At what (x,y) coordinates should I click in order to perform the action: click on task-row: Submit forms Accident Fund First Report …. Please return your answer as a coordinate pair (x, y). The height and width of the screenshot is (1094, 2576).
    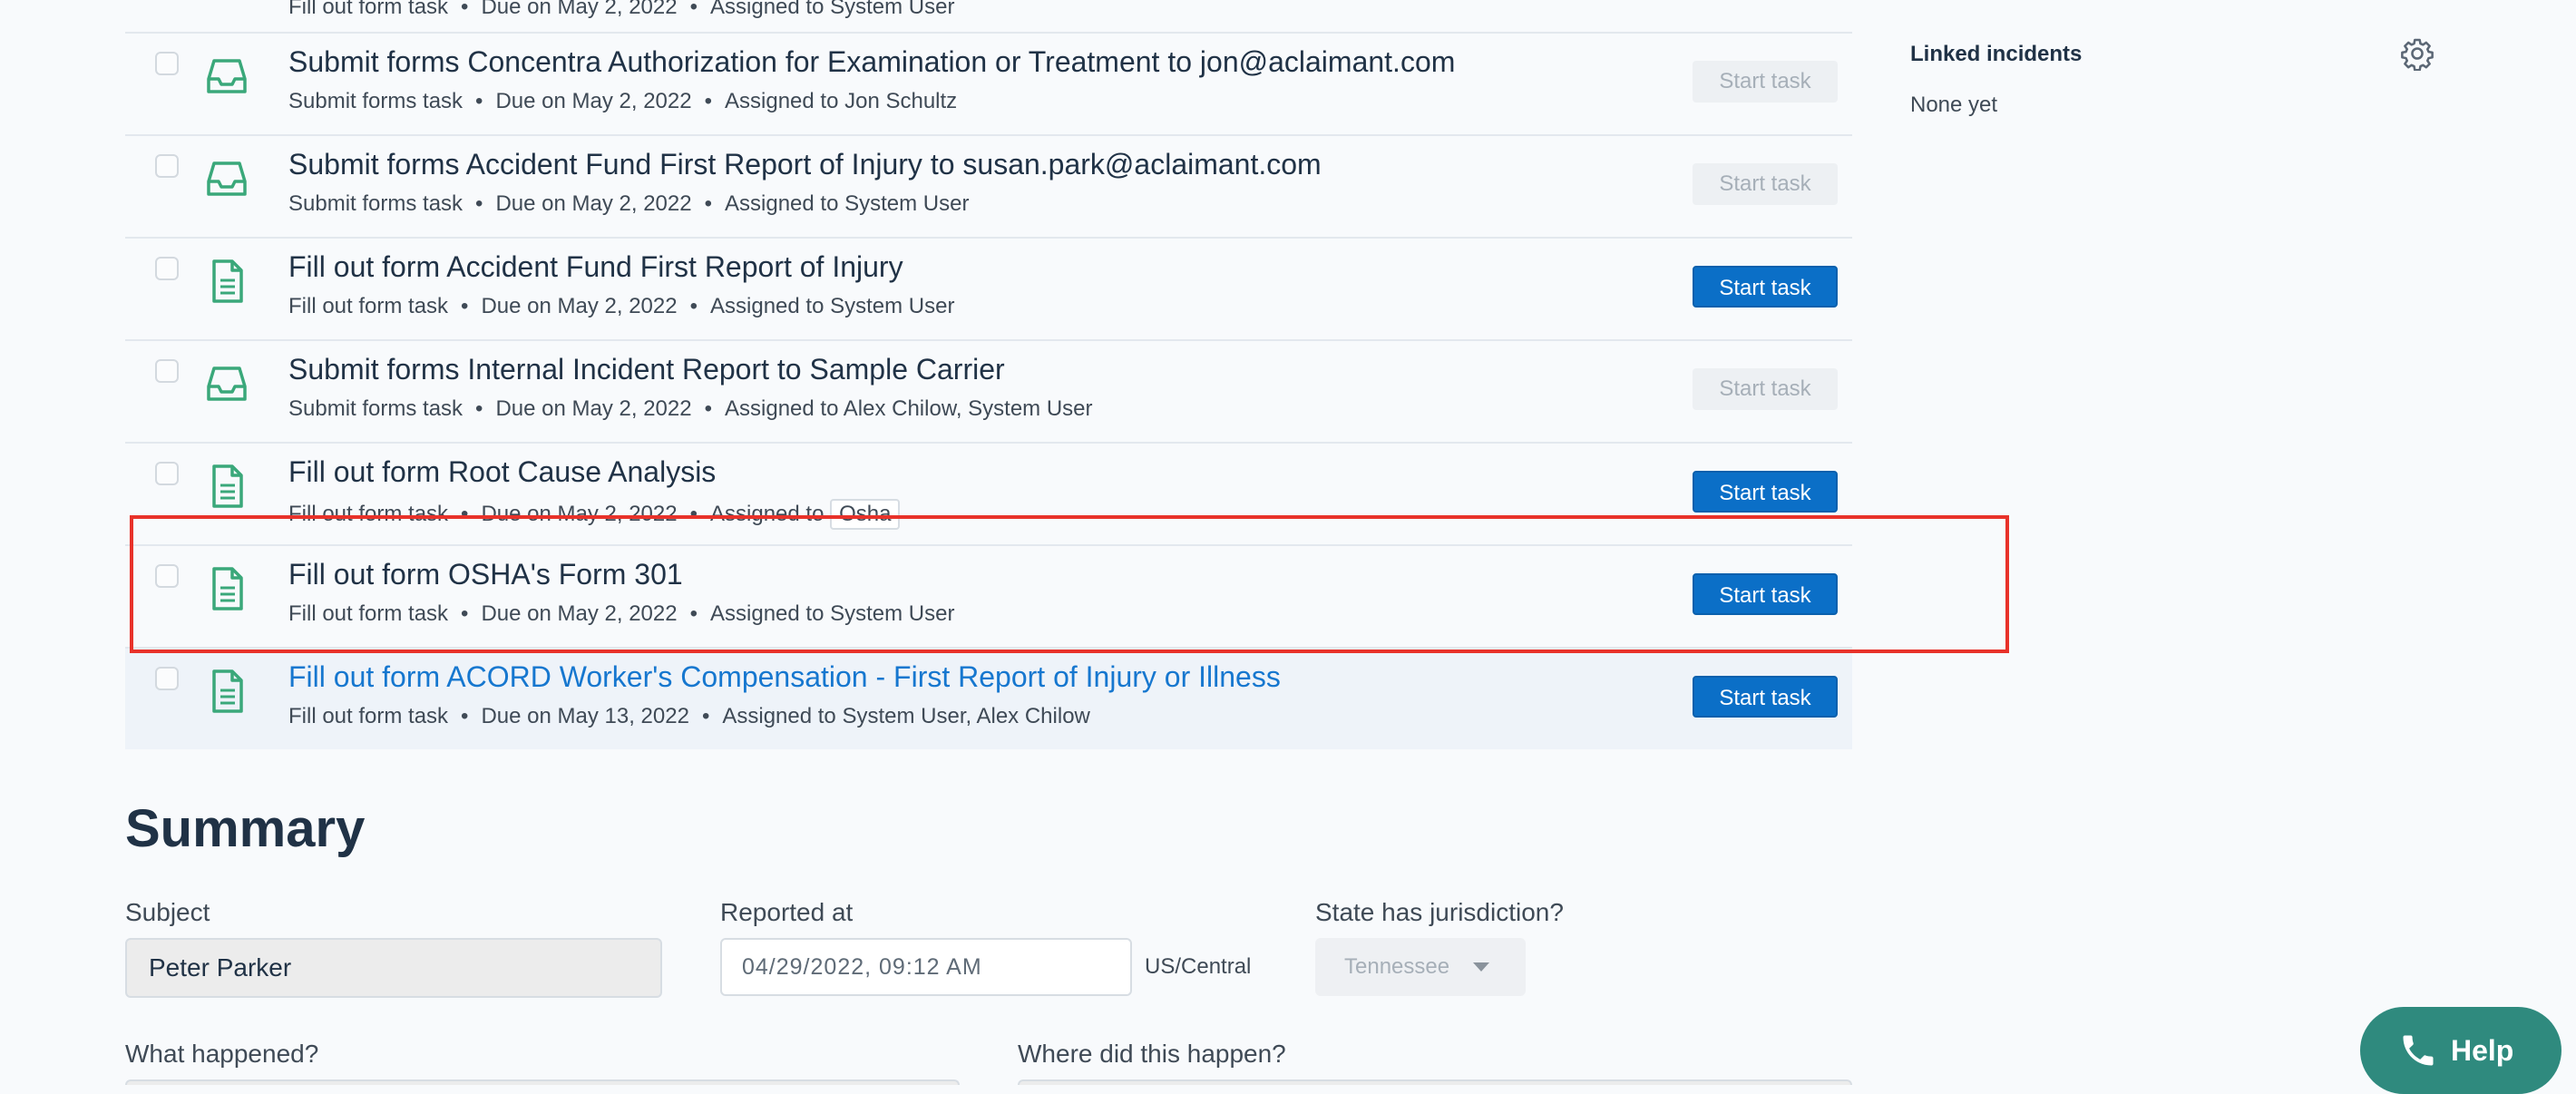
    Looking at the image, I should click on (988, 187).